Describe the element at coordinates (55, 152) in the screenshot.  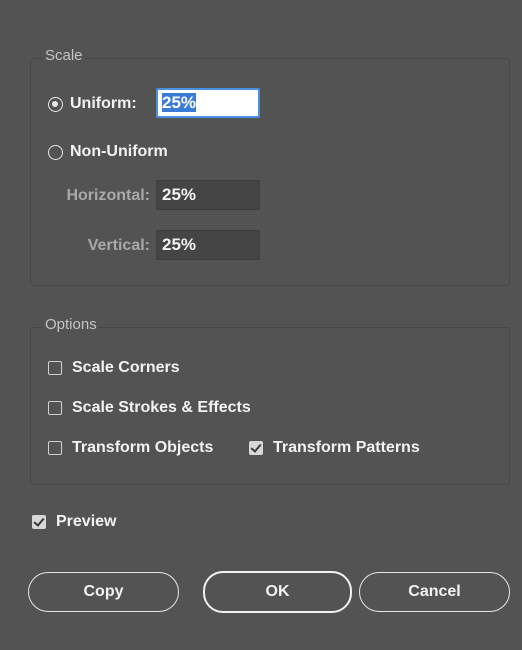
I see `non-uniform-radio` at that location.